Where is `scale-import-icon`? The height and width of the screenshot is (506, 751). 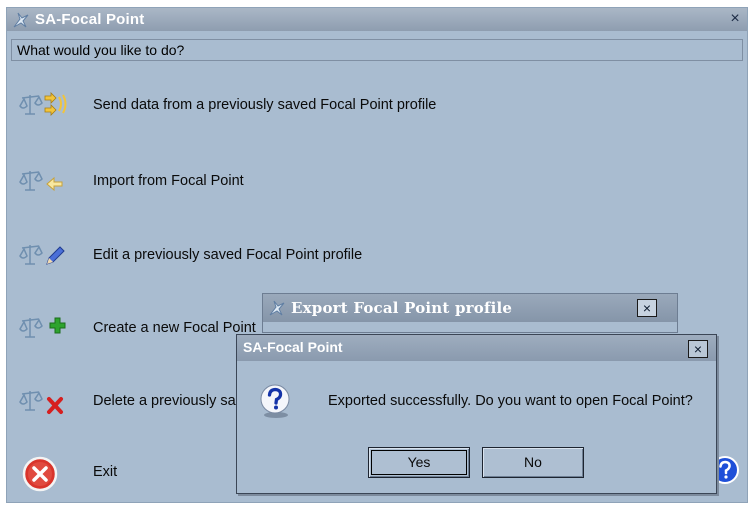
scale-import-icon is located at coordinates (48, 181).